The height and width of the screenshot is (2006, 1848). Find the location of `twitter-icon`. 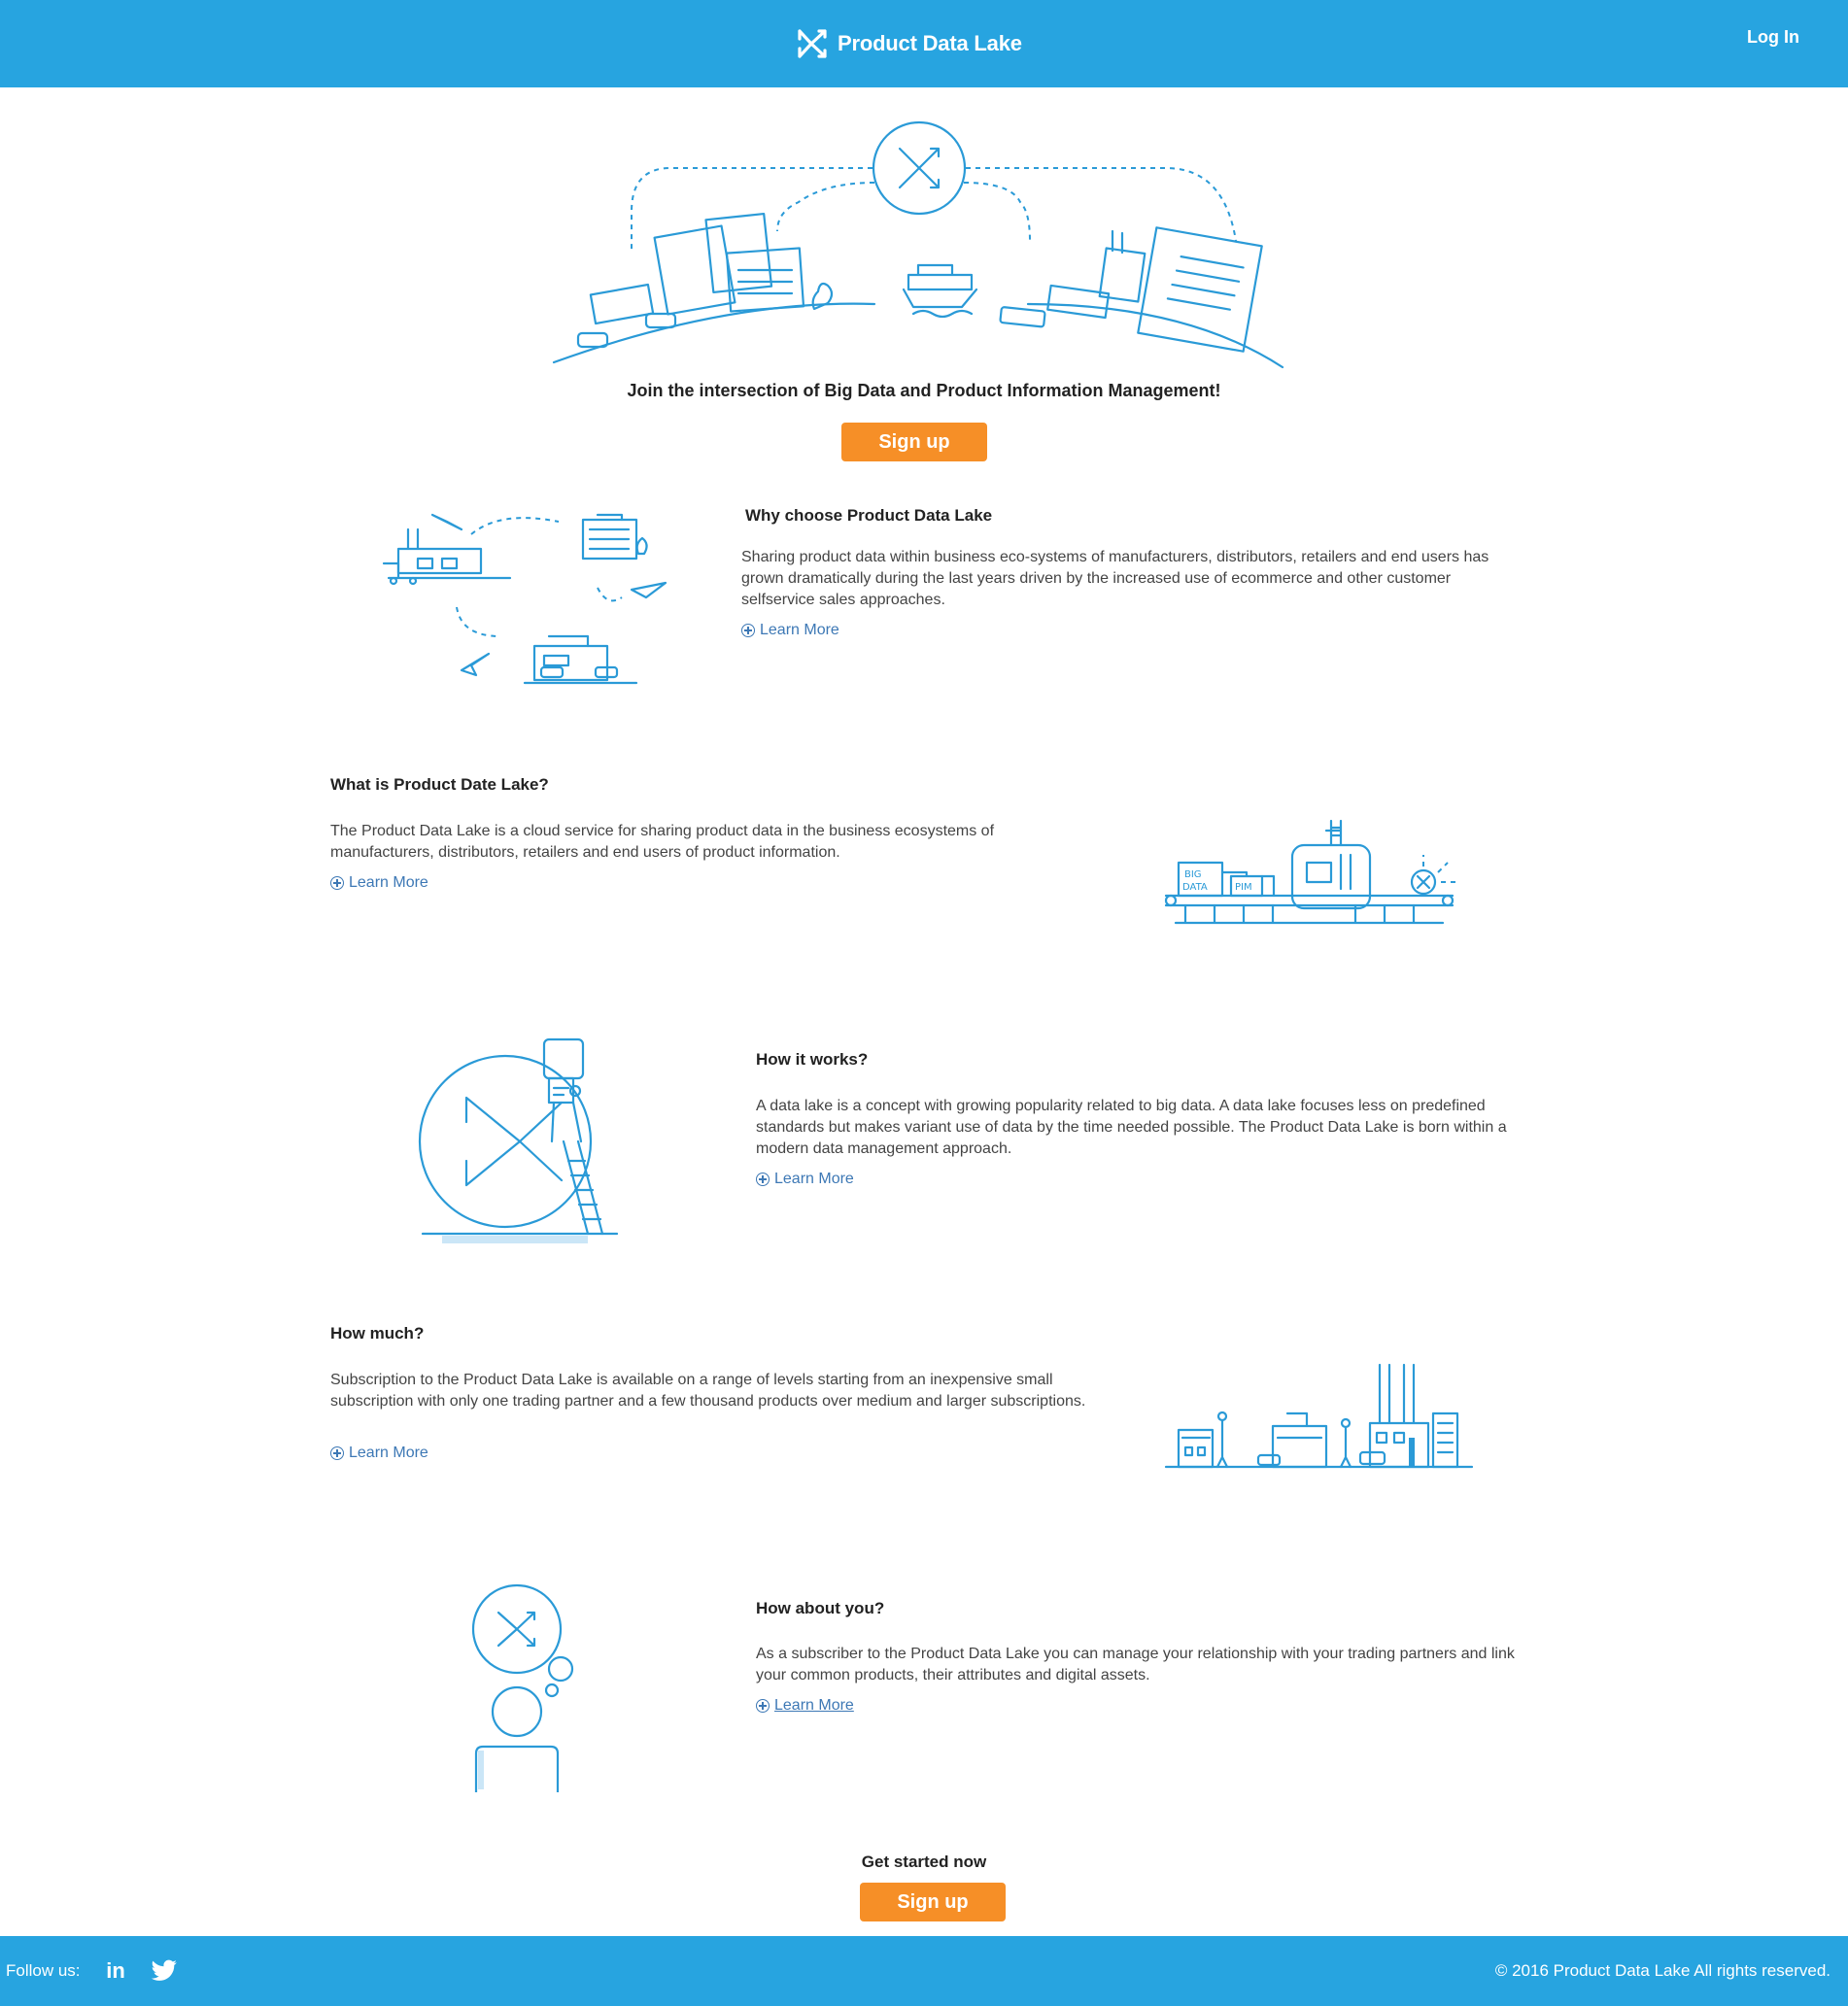

twitter-icon is located at coordinates (164, 1971).